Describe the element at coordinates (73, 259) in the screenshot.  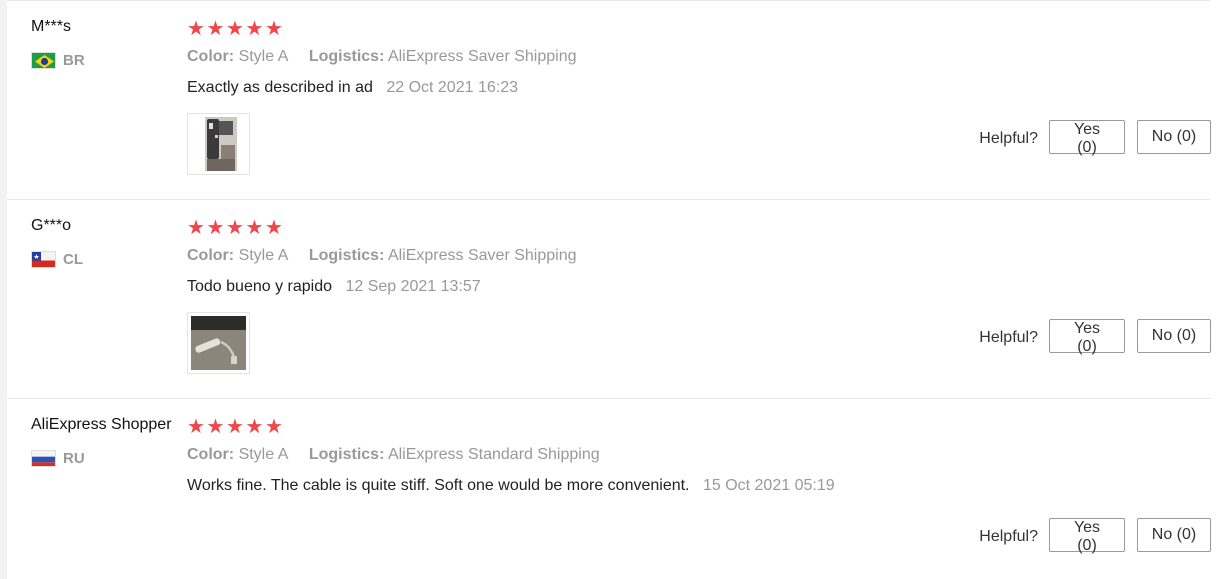
I see `country-code: CL` at that location.